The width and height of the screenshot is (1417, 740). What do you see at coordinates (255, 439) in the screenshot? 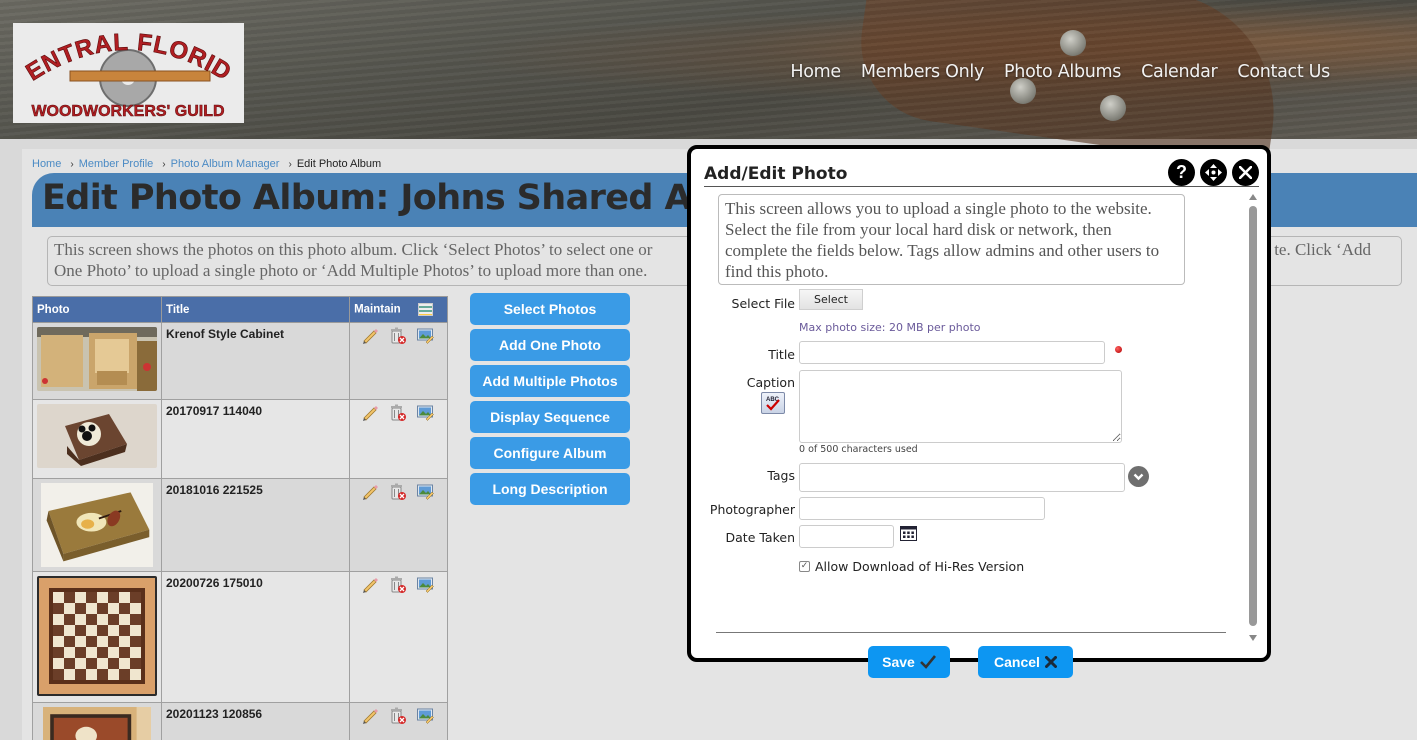
I see `title-cell: 20170917 114040` at bounding box center [255, 439].